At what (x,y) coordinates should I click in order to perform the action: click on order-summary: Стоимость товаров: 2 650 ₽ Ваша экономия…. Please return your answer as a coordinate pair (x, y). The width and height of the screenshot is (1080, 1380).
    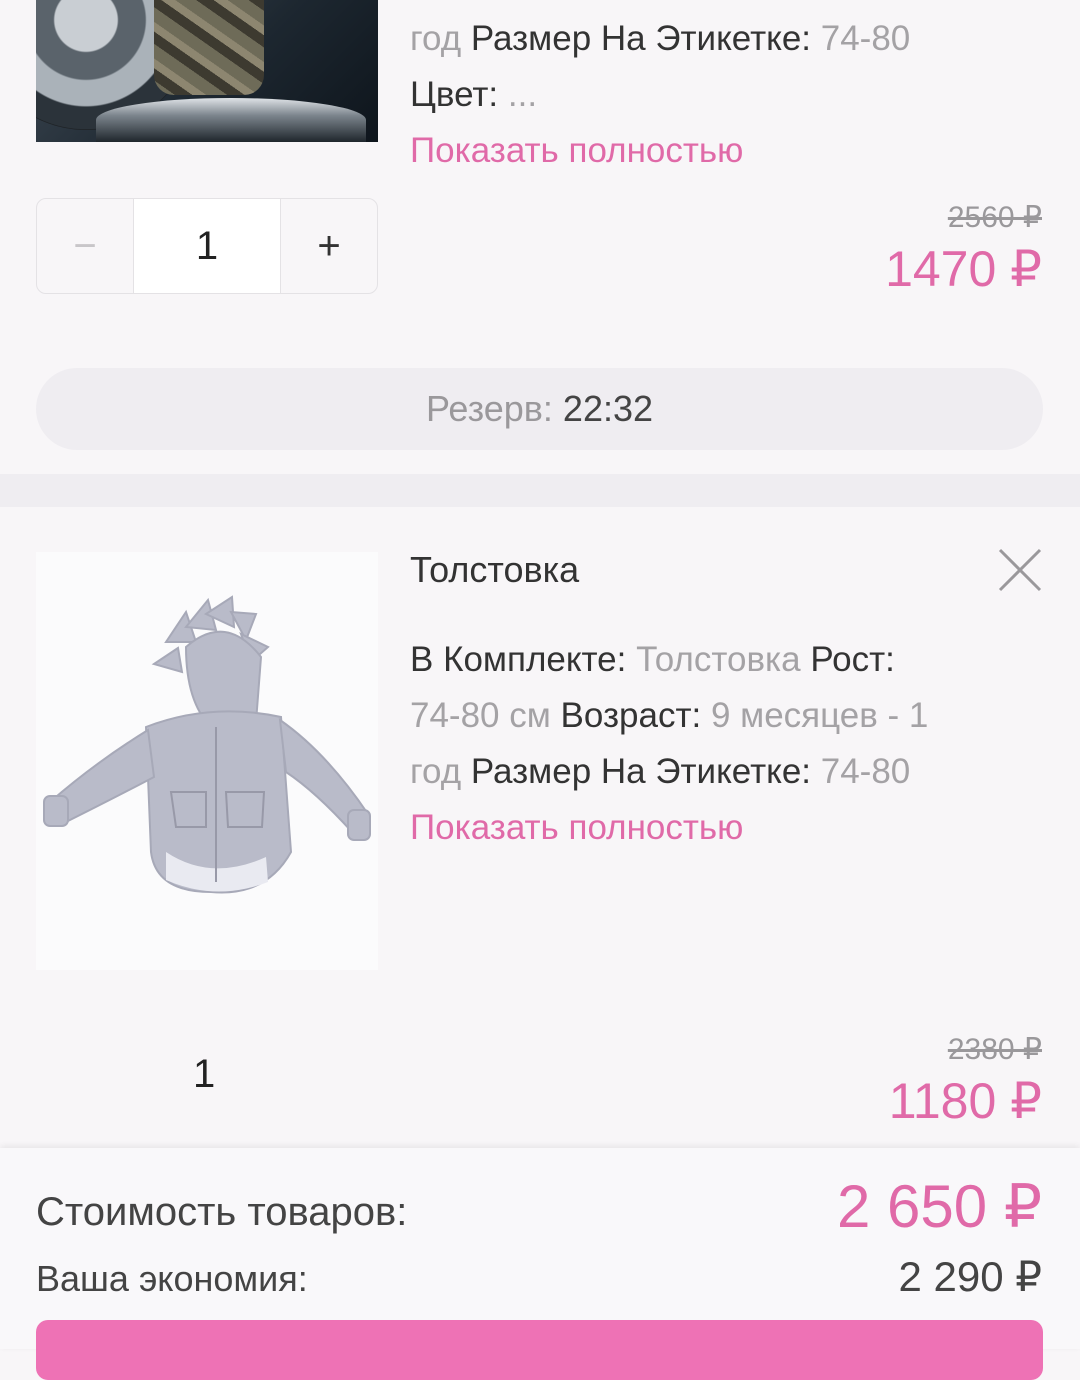
    Looking at the image, I should click on (540, 1248).